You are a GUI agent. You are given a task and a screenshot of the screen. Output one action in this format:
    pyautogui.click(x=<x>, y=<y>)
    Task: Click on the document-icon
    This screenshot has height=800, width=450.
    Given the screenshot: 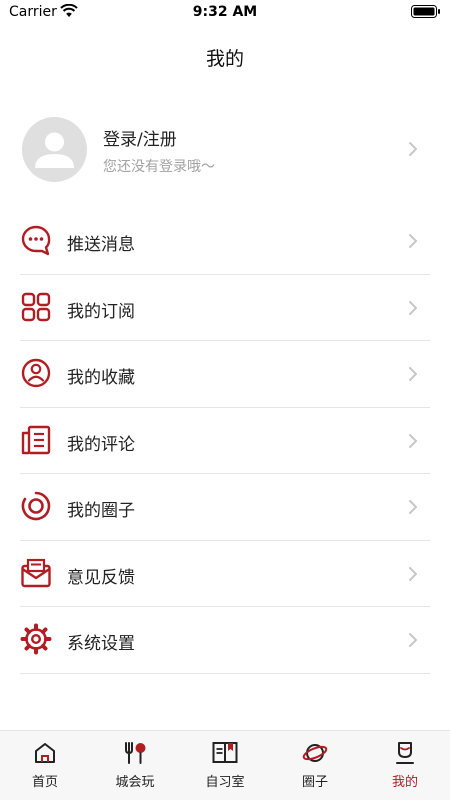 What is the action you would take?
    pyautogui.click(x=36, y=439)
    